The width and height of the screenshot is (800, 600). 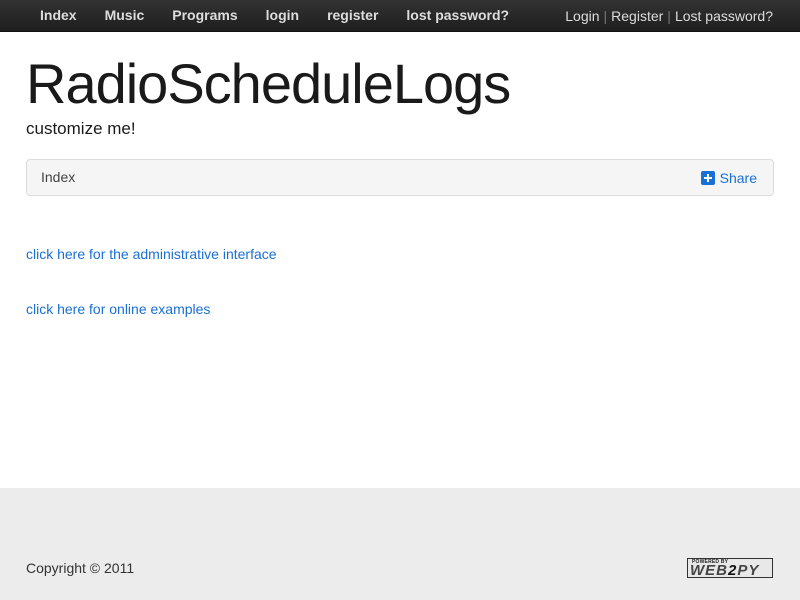 I want to click on nav-programs: Programs, so click(x=204, y=15).